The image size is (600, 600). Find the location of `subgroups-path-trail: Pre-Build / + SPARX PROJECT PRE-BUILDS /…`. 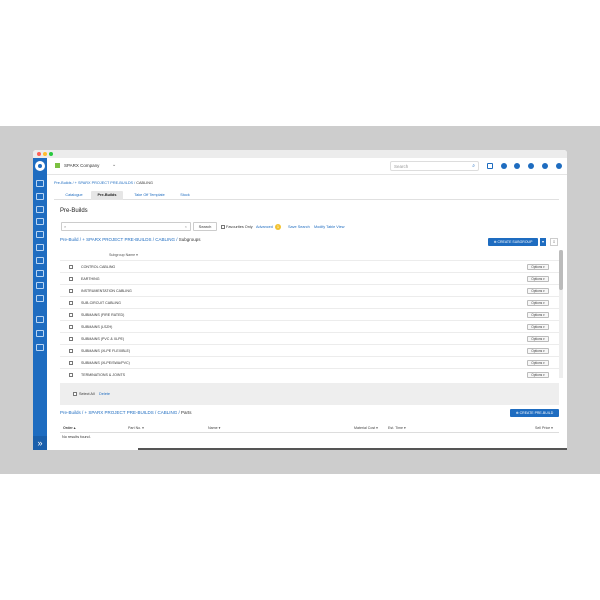

subgroups-path-trail: Pre-Build / + SPARX PROJECT PRE-BUILDS /… is located at coordinates (119, 239).